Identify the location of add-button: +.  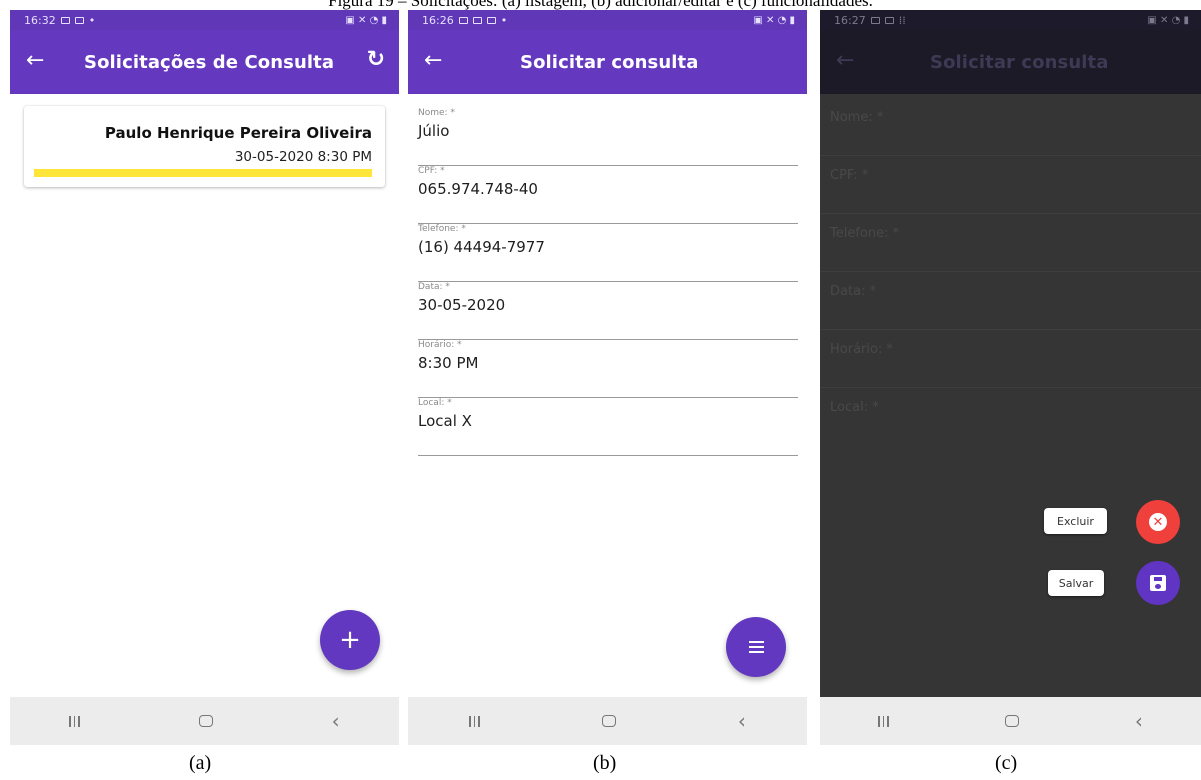
(350, 640).